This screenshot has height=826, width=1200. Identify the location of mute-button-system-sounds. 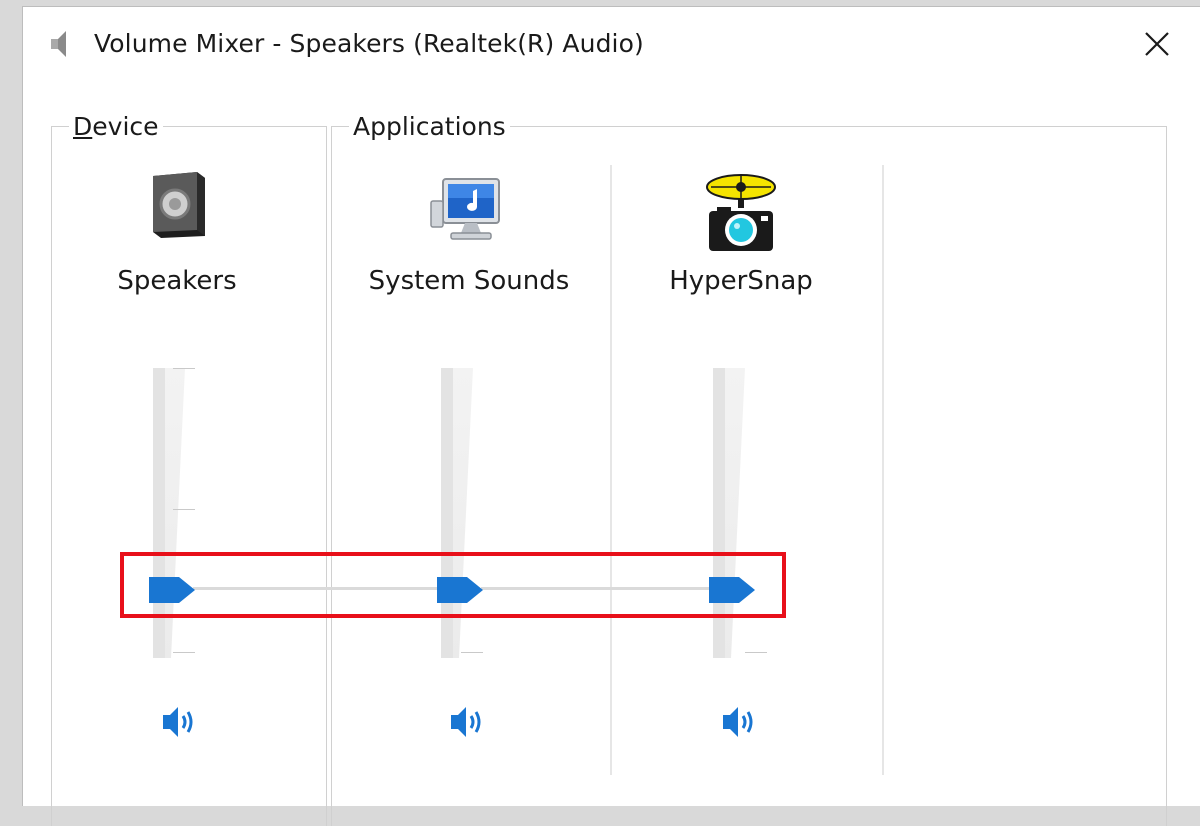
(468, 722).